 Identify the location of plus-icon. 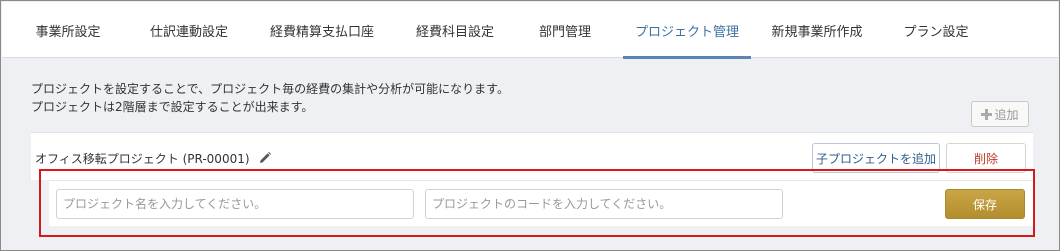
(987, 114).